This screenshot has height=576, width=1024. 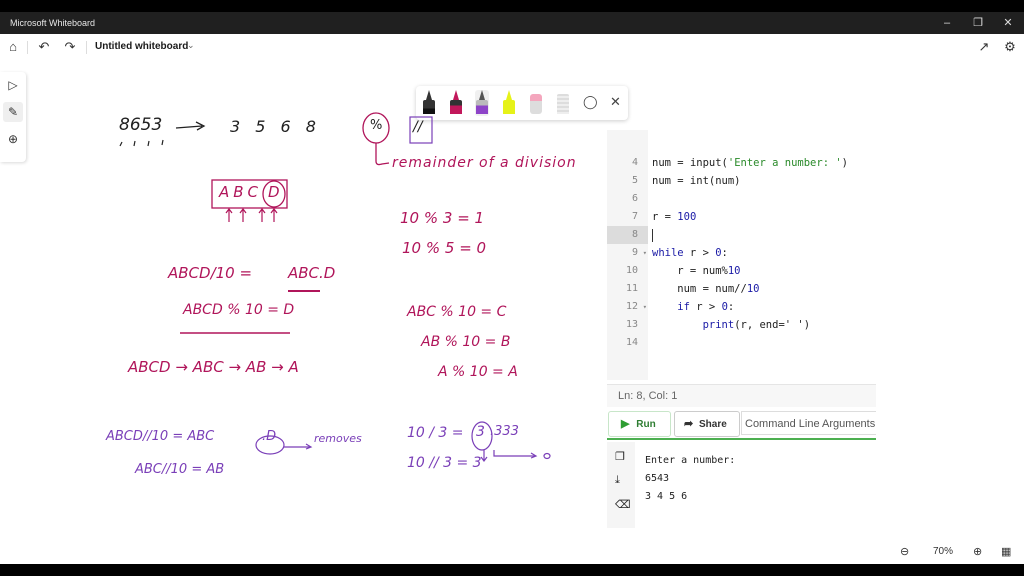 What do you see at coordinates (141, 143) in the screenshot?
I see `digit-ticks` at bounding box center [141, 143].